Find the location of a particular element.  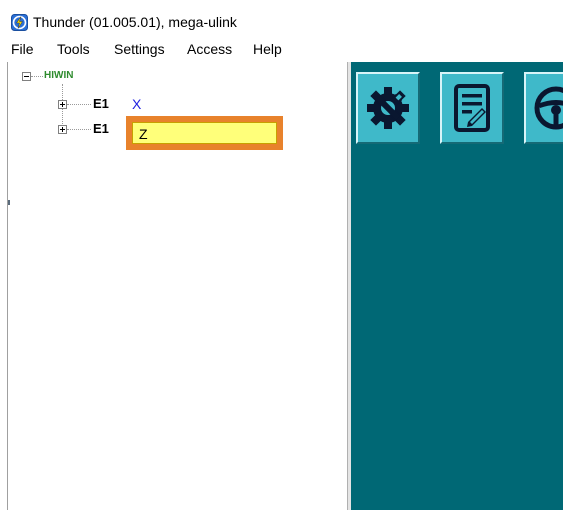

axis-edit-highlight is located at coordinates (204, 133).